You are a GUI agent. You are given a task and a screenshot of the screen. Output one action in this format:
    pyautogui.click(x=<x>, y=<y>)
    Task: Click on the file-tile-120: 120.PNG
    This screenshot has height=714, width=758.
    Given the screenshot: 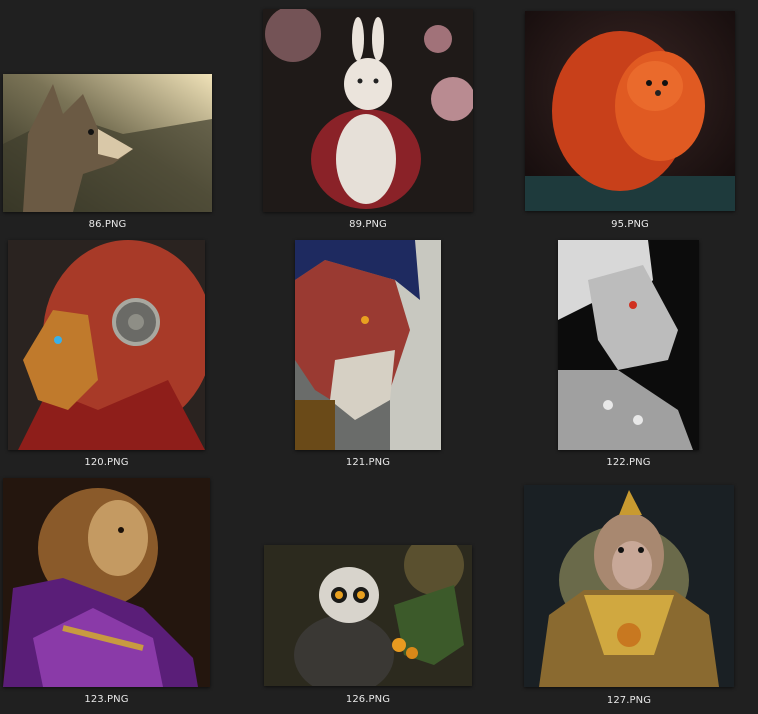 What is the action you would take?
    pyautogui.click(x=106, y=356)
    